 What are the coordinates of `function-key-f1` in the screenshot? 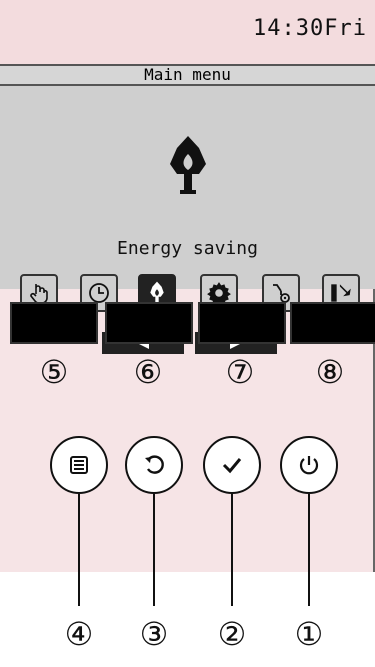 It's located at (54, 323).